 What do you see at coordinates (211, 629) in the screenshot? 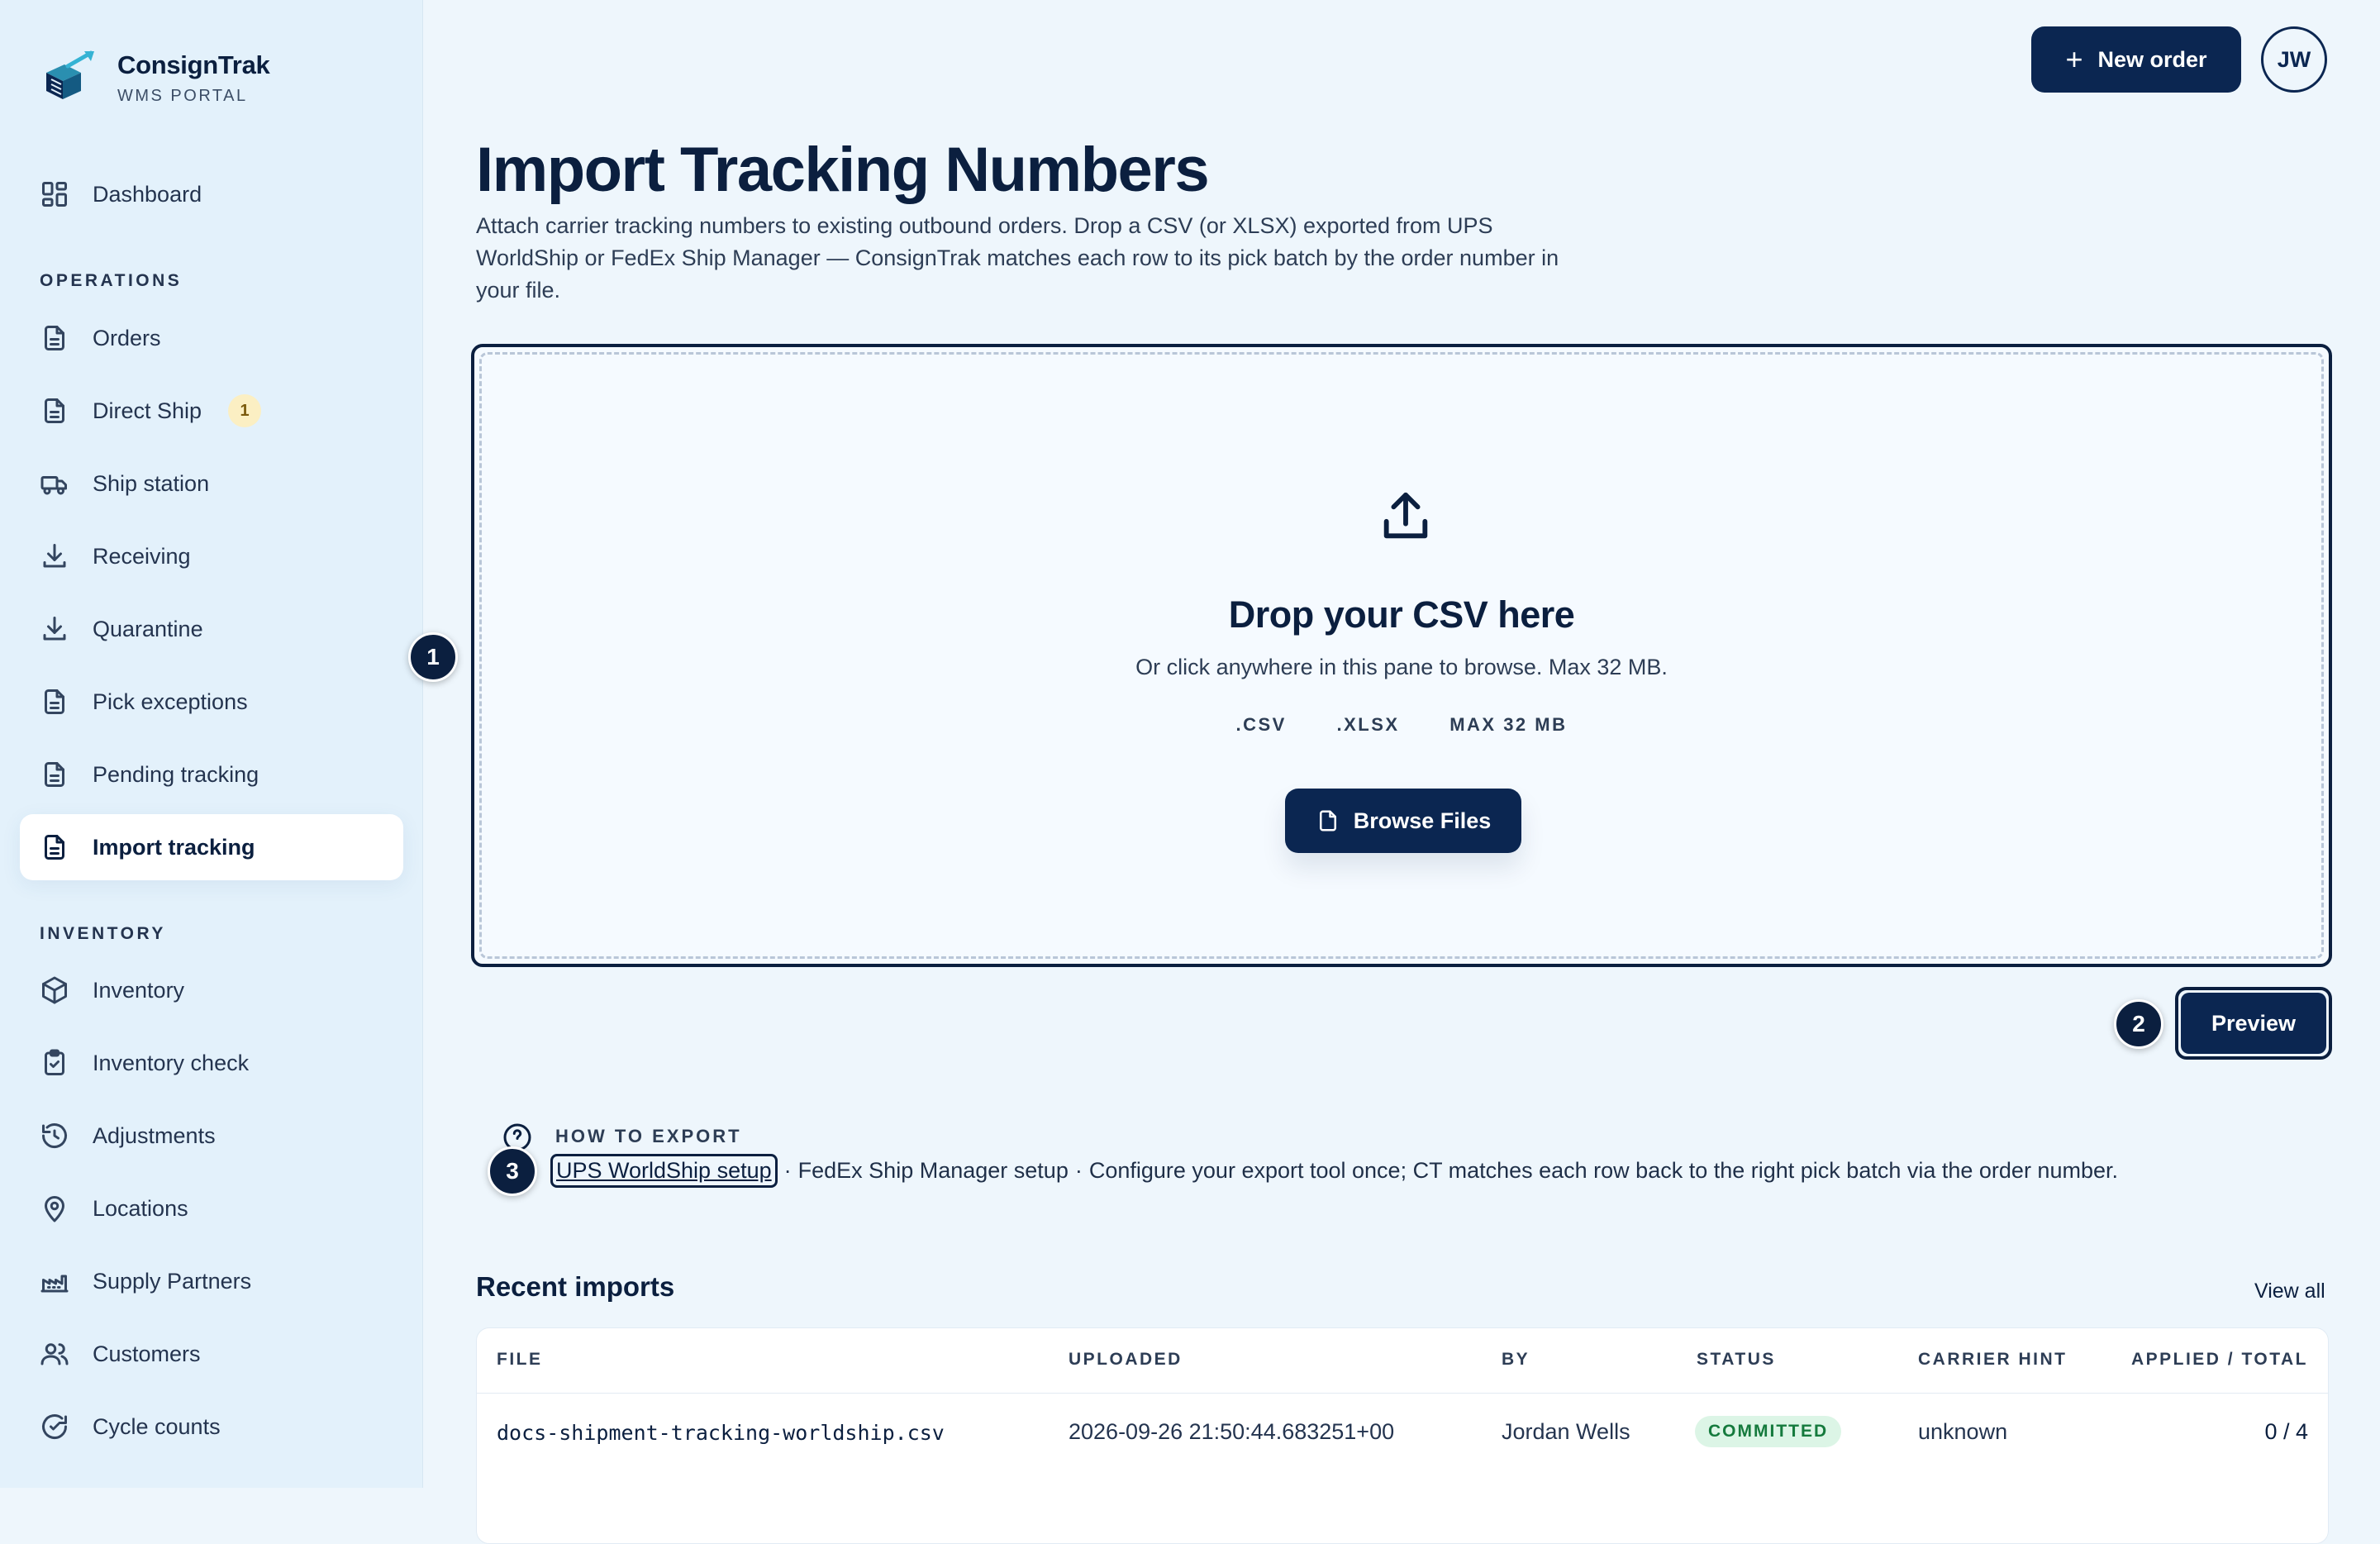
I see `sidebar-item-quarantine: Quarantine` at bounding box center [211, 629].